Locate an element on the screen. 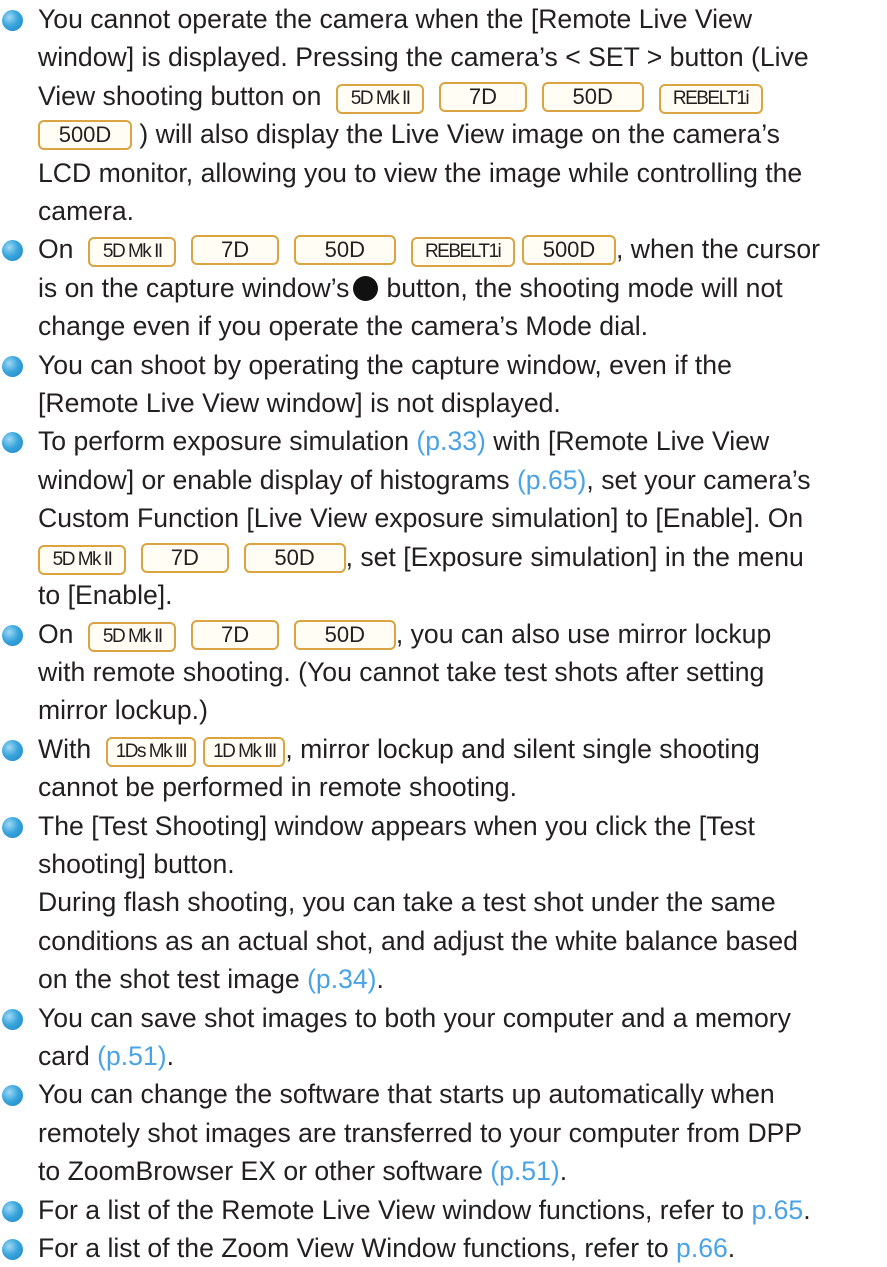 The height and width of the screenshot is (1267, 887). text-span: View shooting button on is located at coordinates (180, 95).